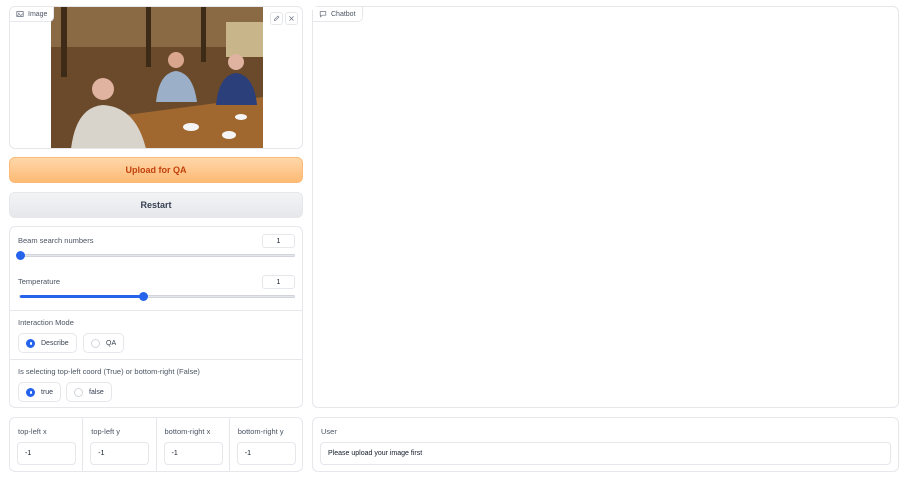 This screenshot has height=480, width=903. I want to click on beam-search-label: Beam search numbers, so click(56, 240).